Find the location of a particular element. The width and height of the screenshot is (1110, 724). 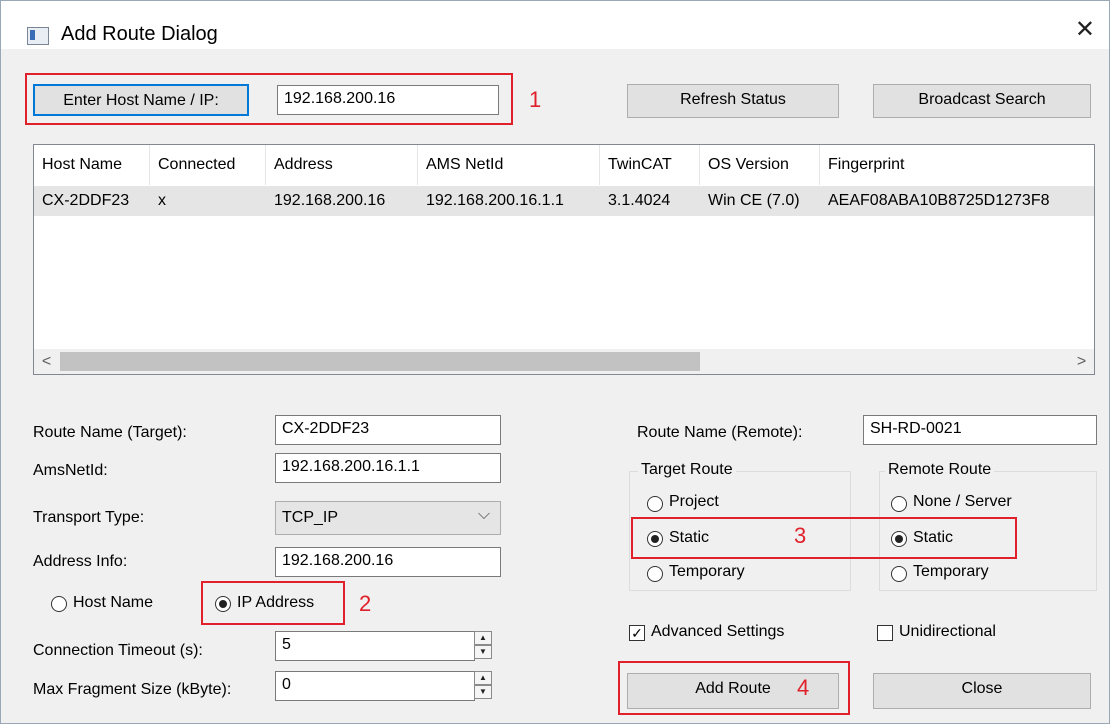

remote-temporary-label: Temporary is located at coordinates (951, 571).